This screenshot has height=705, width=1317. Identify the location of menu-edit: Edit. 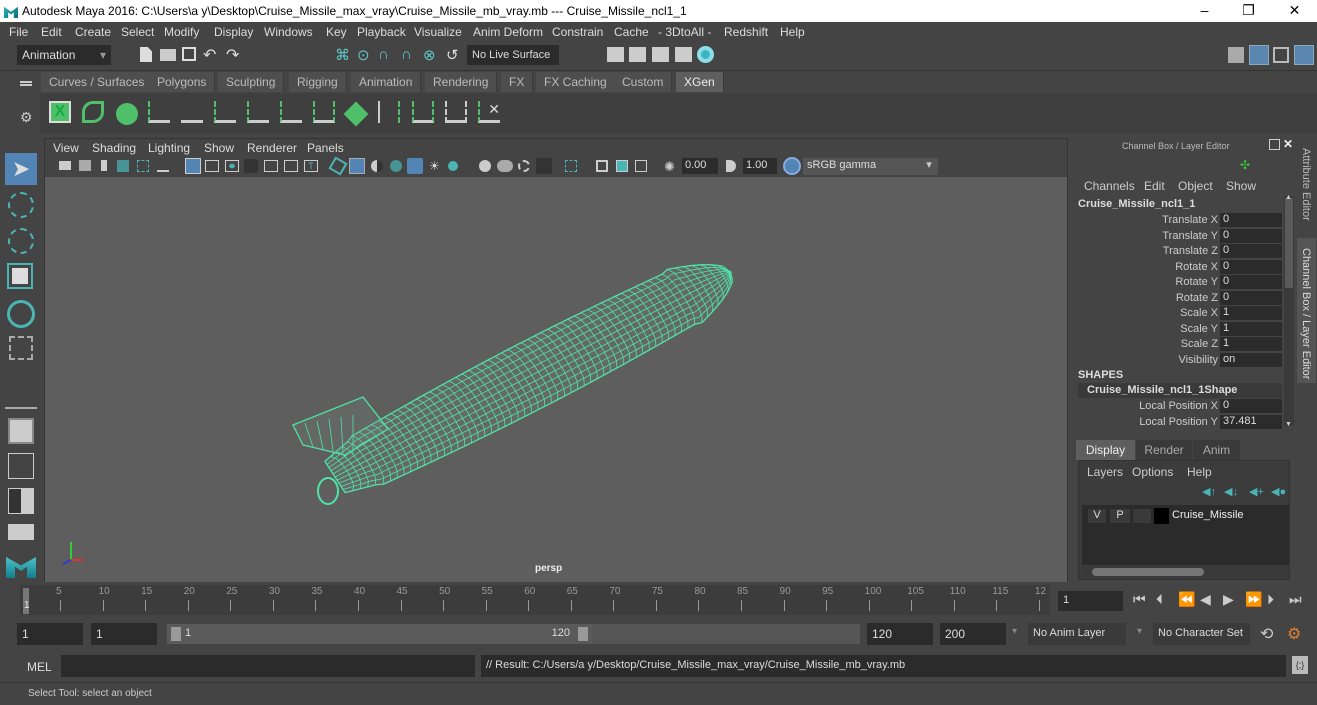
(51, 32).